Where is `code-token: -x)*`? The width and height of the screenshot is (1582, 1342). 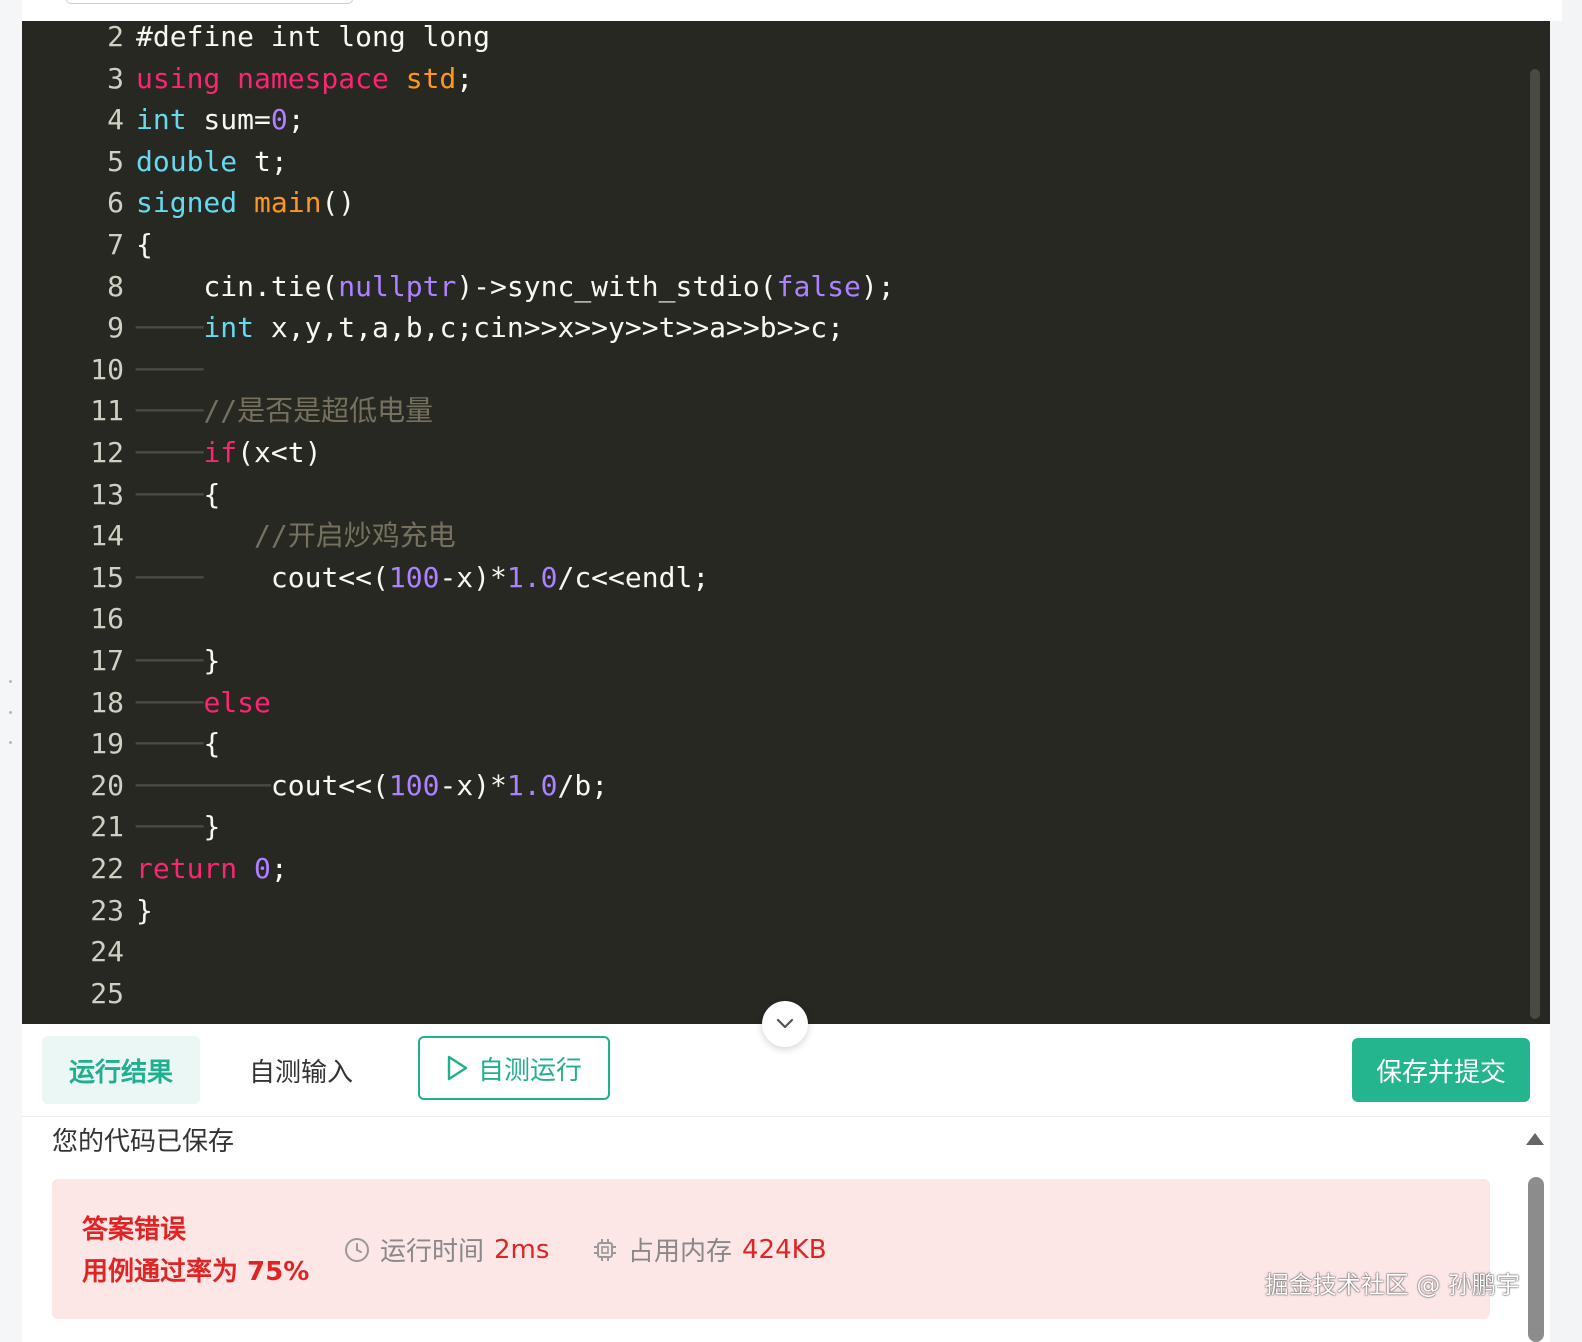
code-token: -x)* is located at coordinates (473, 577).